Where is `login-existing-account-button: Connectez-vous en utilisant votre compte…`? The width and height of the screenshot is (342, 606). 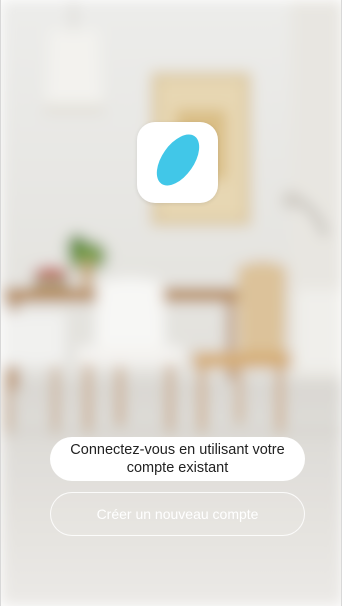 login-existing-account-button: Connectez-vous en utilisant votre compte… is located at coordinates (177, 459).